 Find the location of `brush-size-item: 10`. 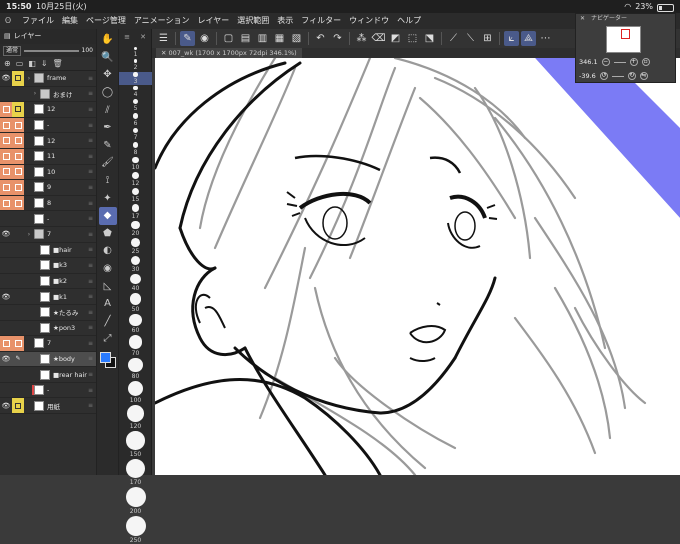

brush-size-item: 10 is located at coordinates (135, 164).